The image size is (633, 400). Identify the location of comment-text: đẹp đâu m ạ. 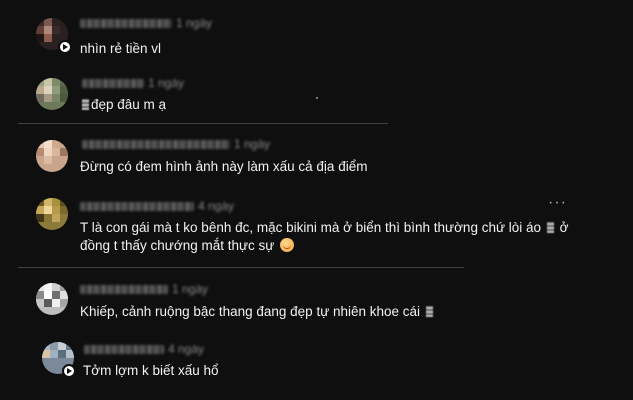
(123, 104).